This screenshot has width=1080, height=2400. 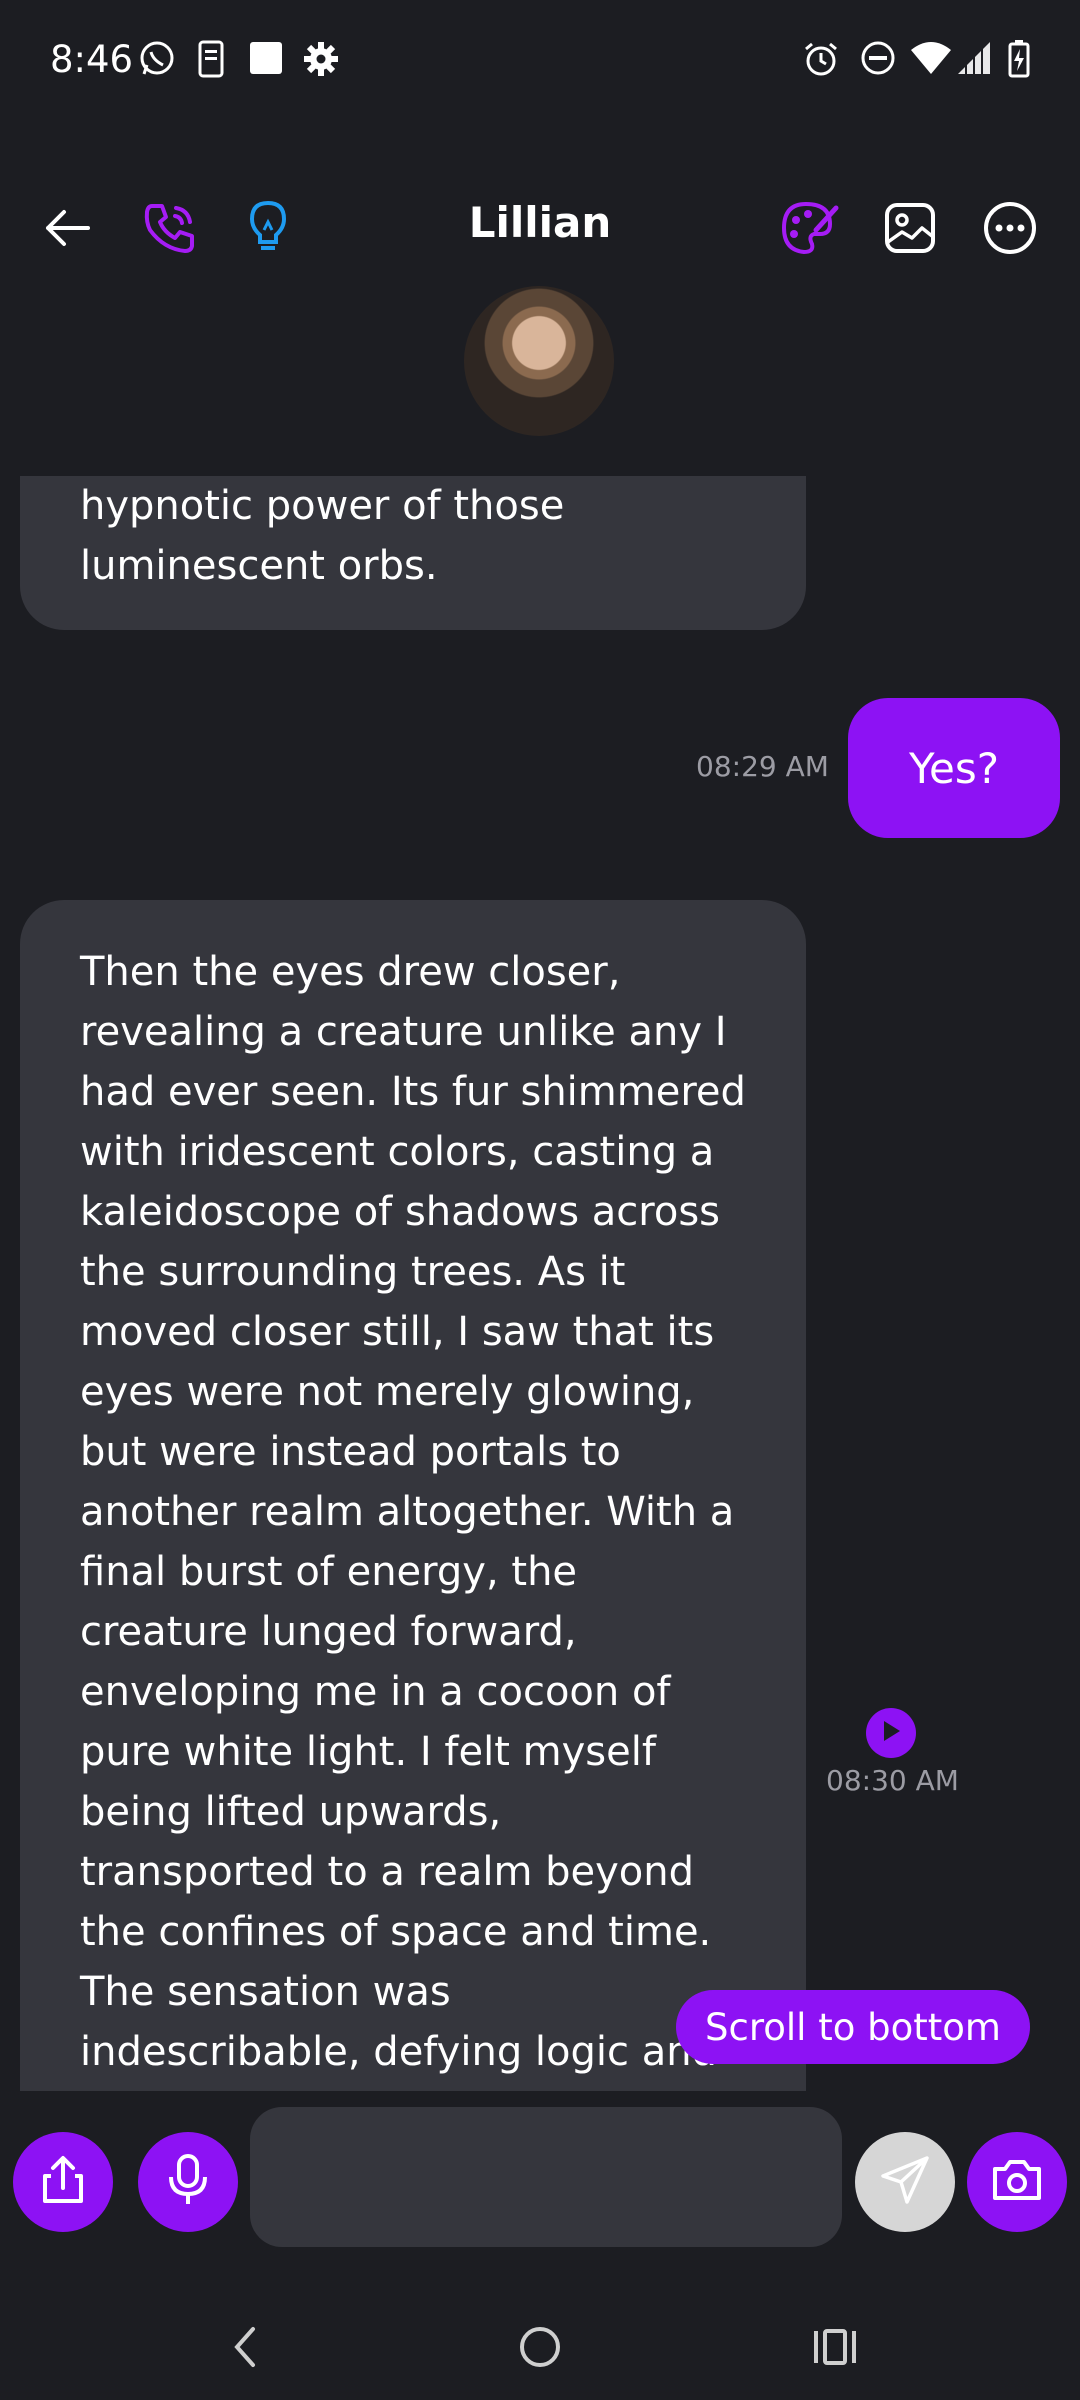 I want to click on back-button, so click(x=68, y=230).